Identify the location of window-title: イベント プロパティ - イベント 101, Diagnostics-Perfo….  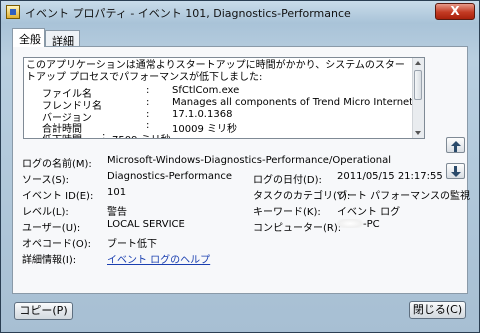
(188, 13).